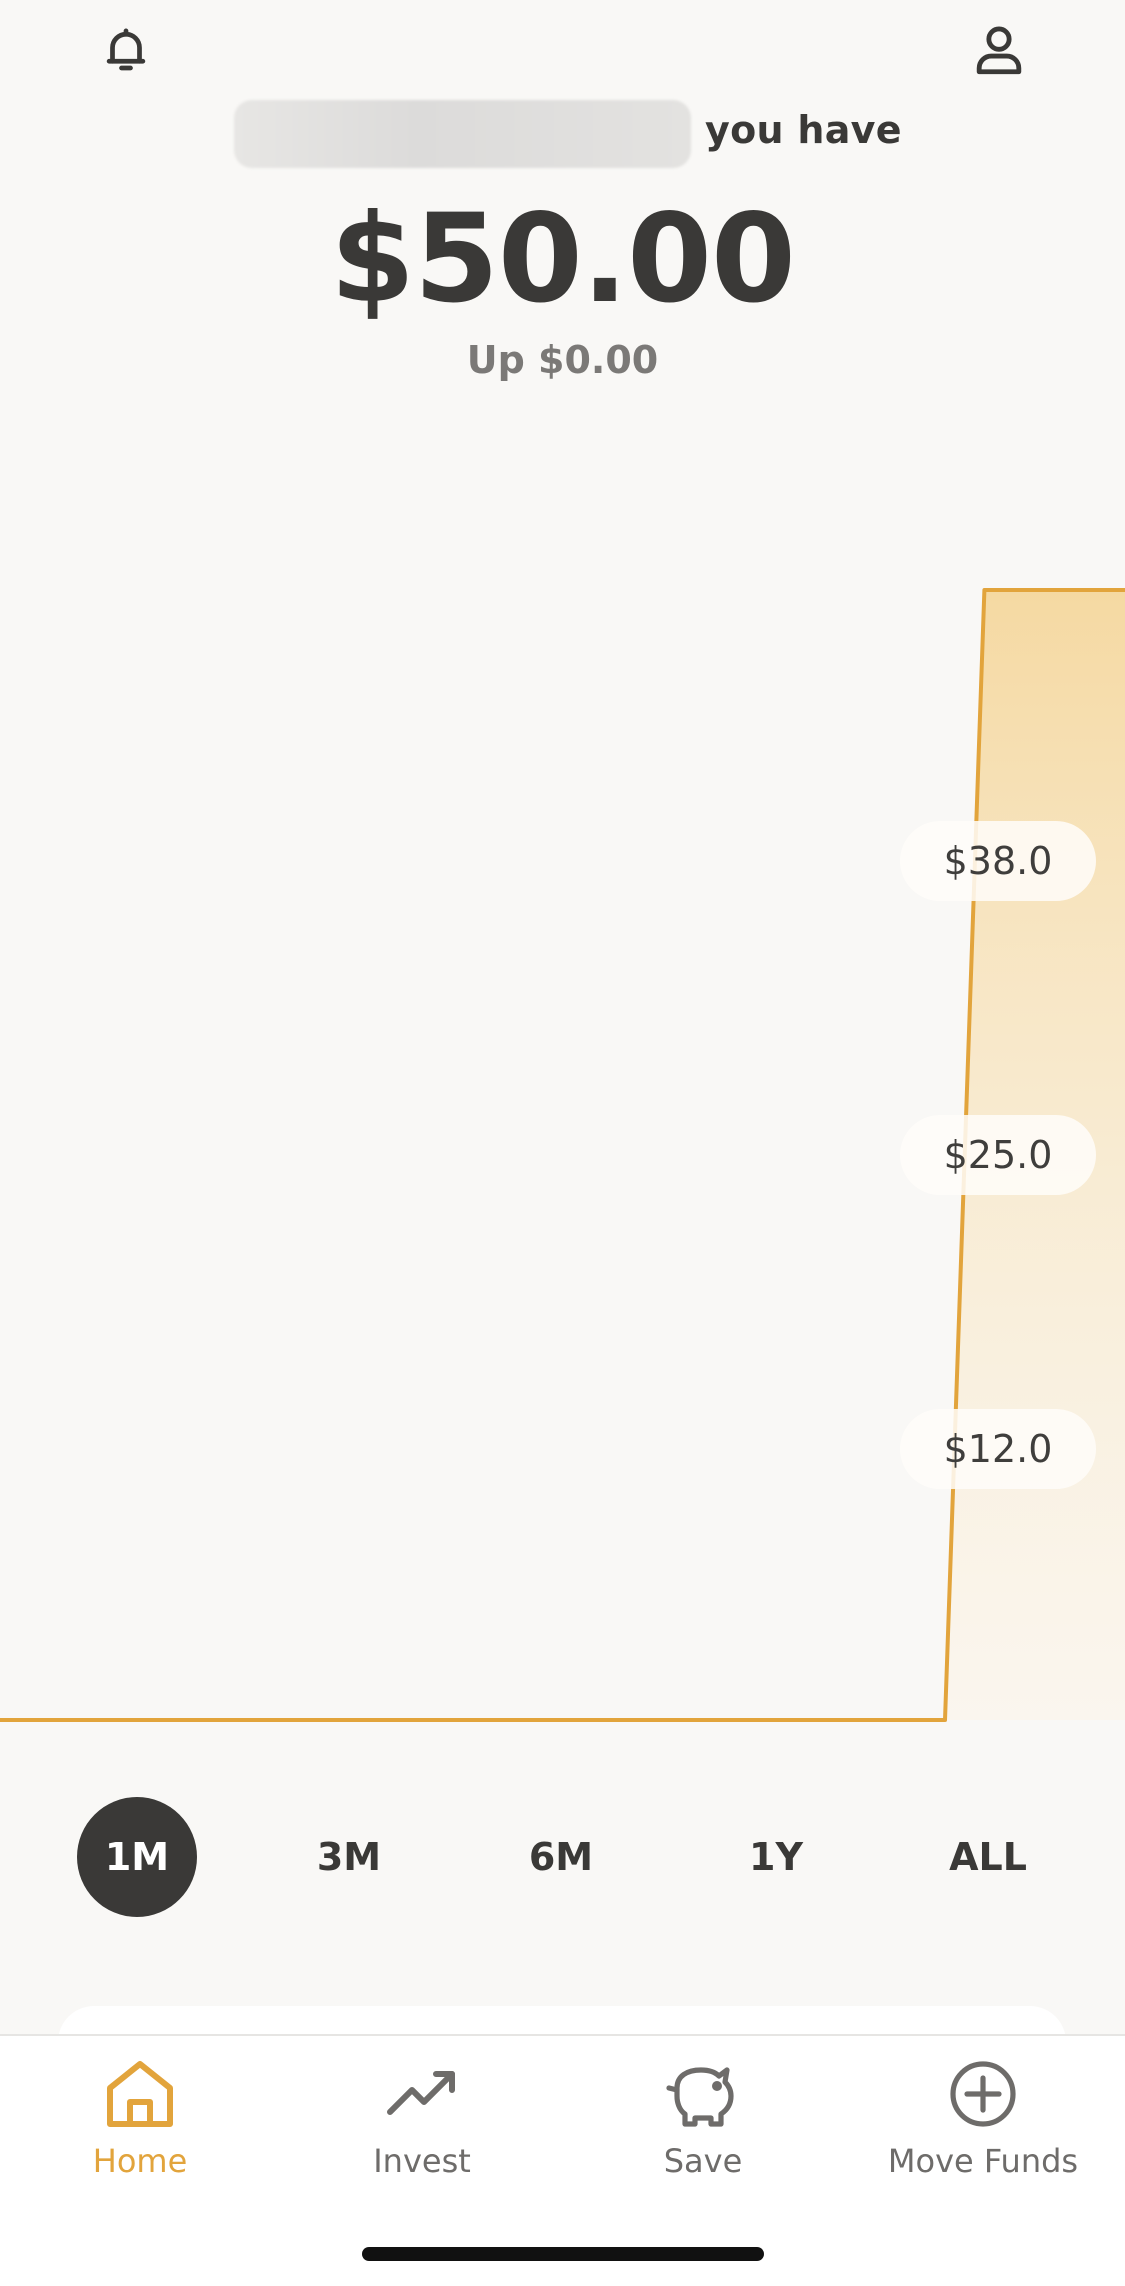 The height and width of the screenshot is (2286, 1125). I want to click on y-axis-label: $38.0, so click(998, 861).